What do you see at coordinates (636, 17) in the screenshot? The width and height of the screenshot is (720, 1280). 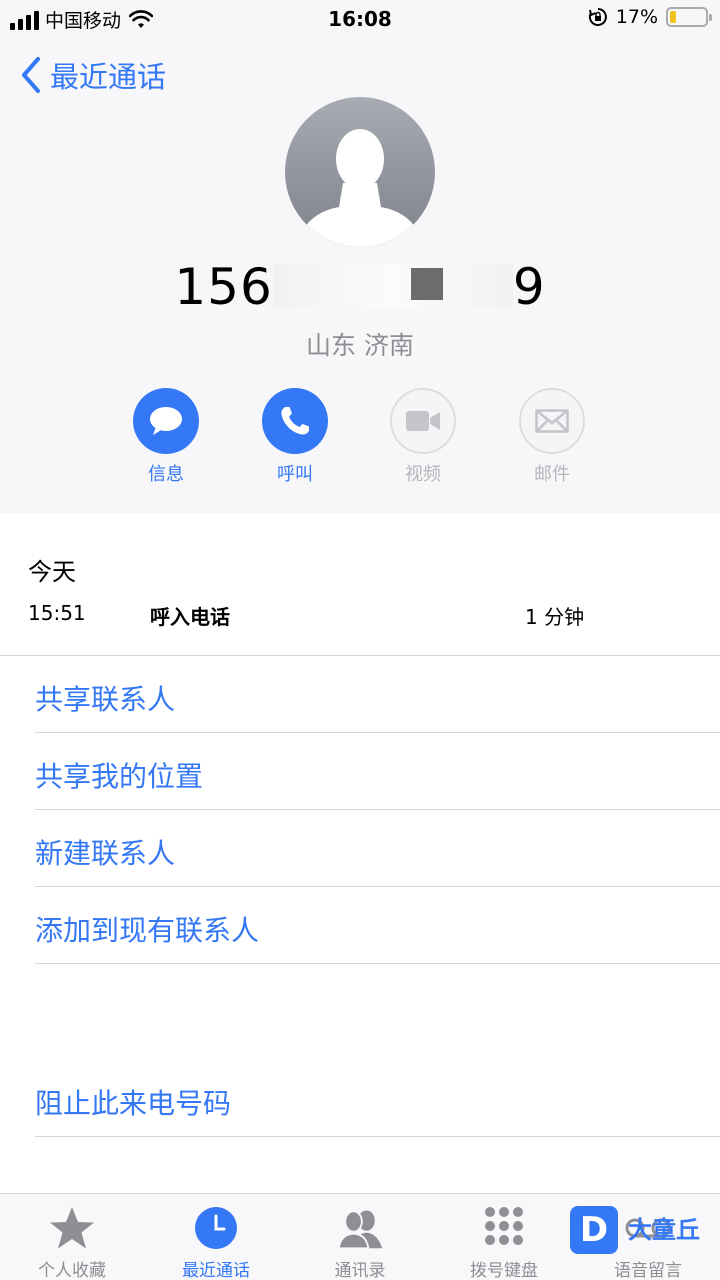 I see `battery-percent: 17%` at bounding box center [636, 17].